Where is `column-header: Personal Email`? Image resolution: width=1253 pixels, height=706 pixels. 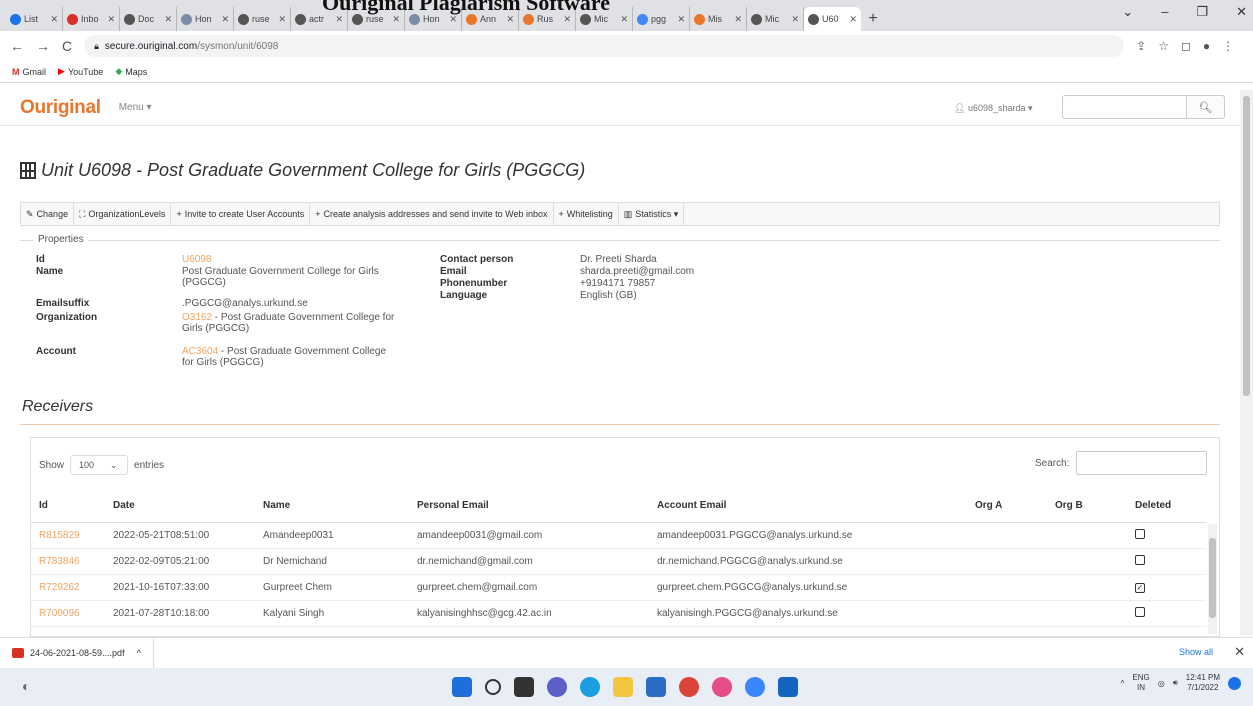 column-header: Personal Email is located at coordinates (529, 506).